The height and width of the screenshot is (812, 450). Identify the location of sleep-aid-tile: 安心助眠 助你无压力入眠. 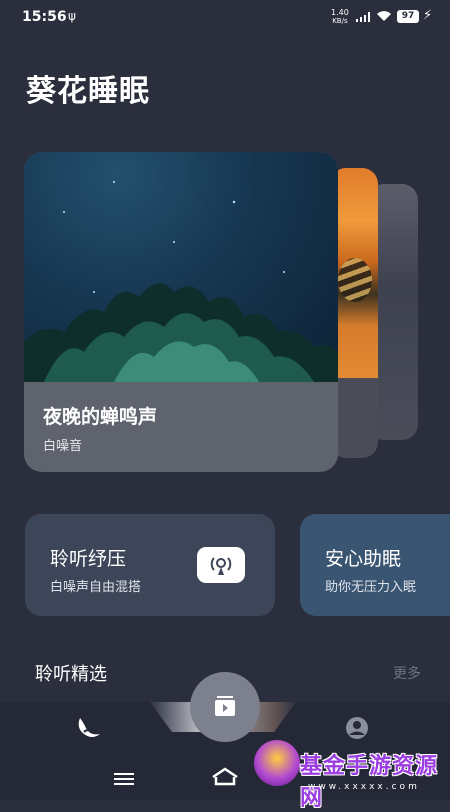
(375, 565).